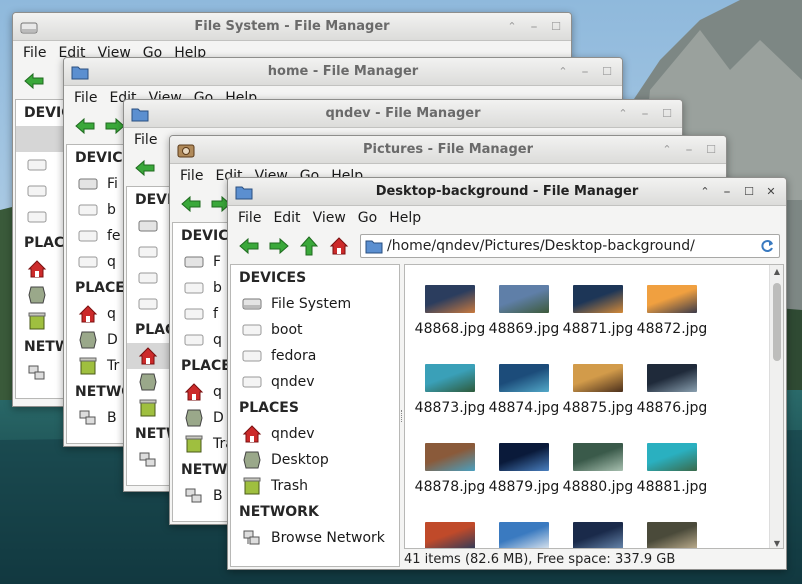  Describe the element at coordinates (598, 315) in the screenshot. I see `file-item: 48871.jpg` at that location.